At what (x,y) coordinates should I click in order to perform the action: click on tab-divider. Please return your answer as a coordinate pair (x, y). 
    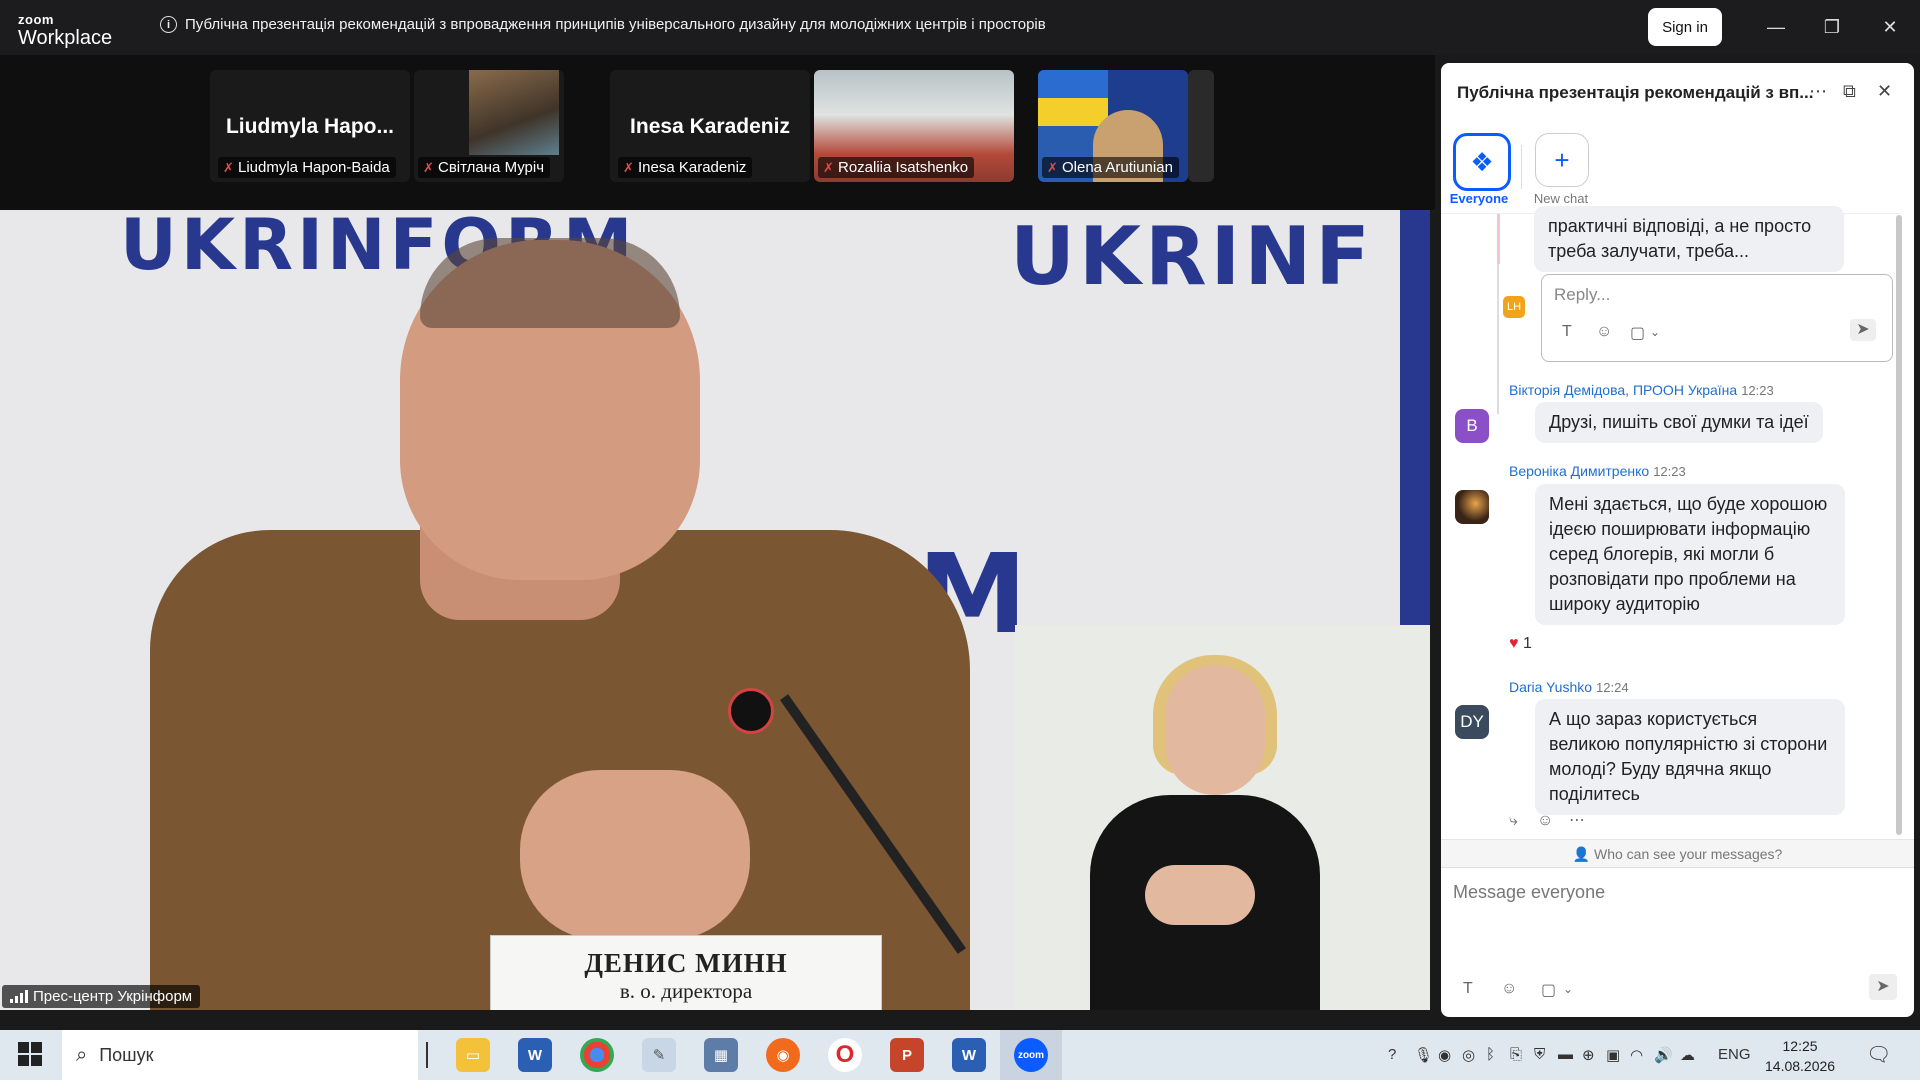
    Looking at the image, I should click on (1521, 167).